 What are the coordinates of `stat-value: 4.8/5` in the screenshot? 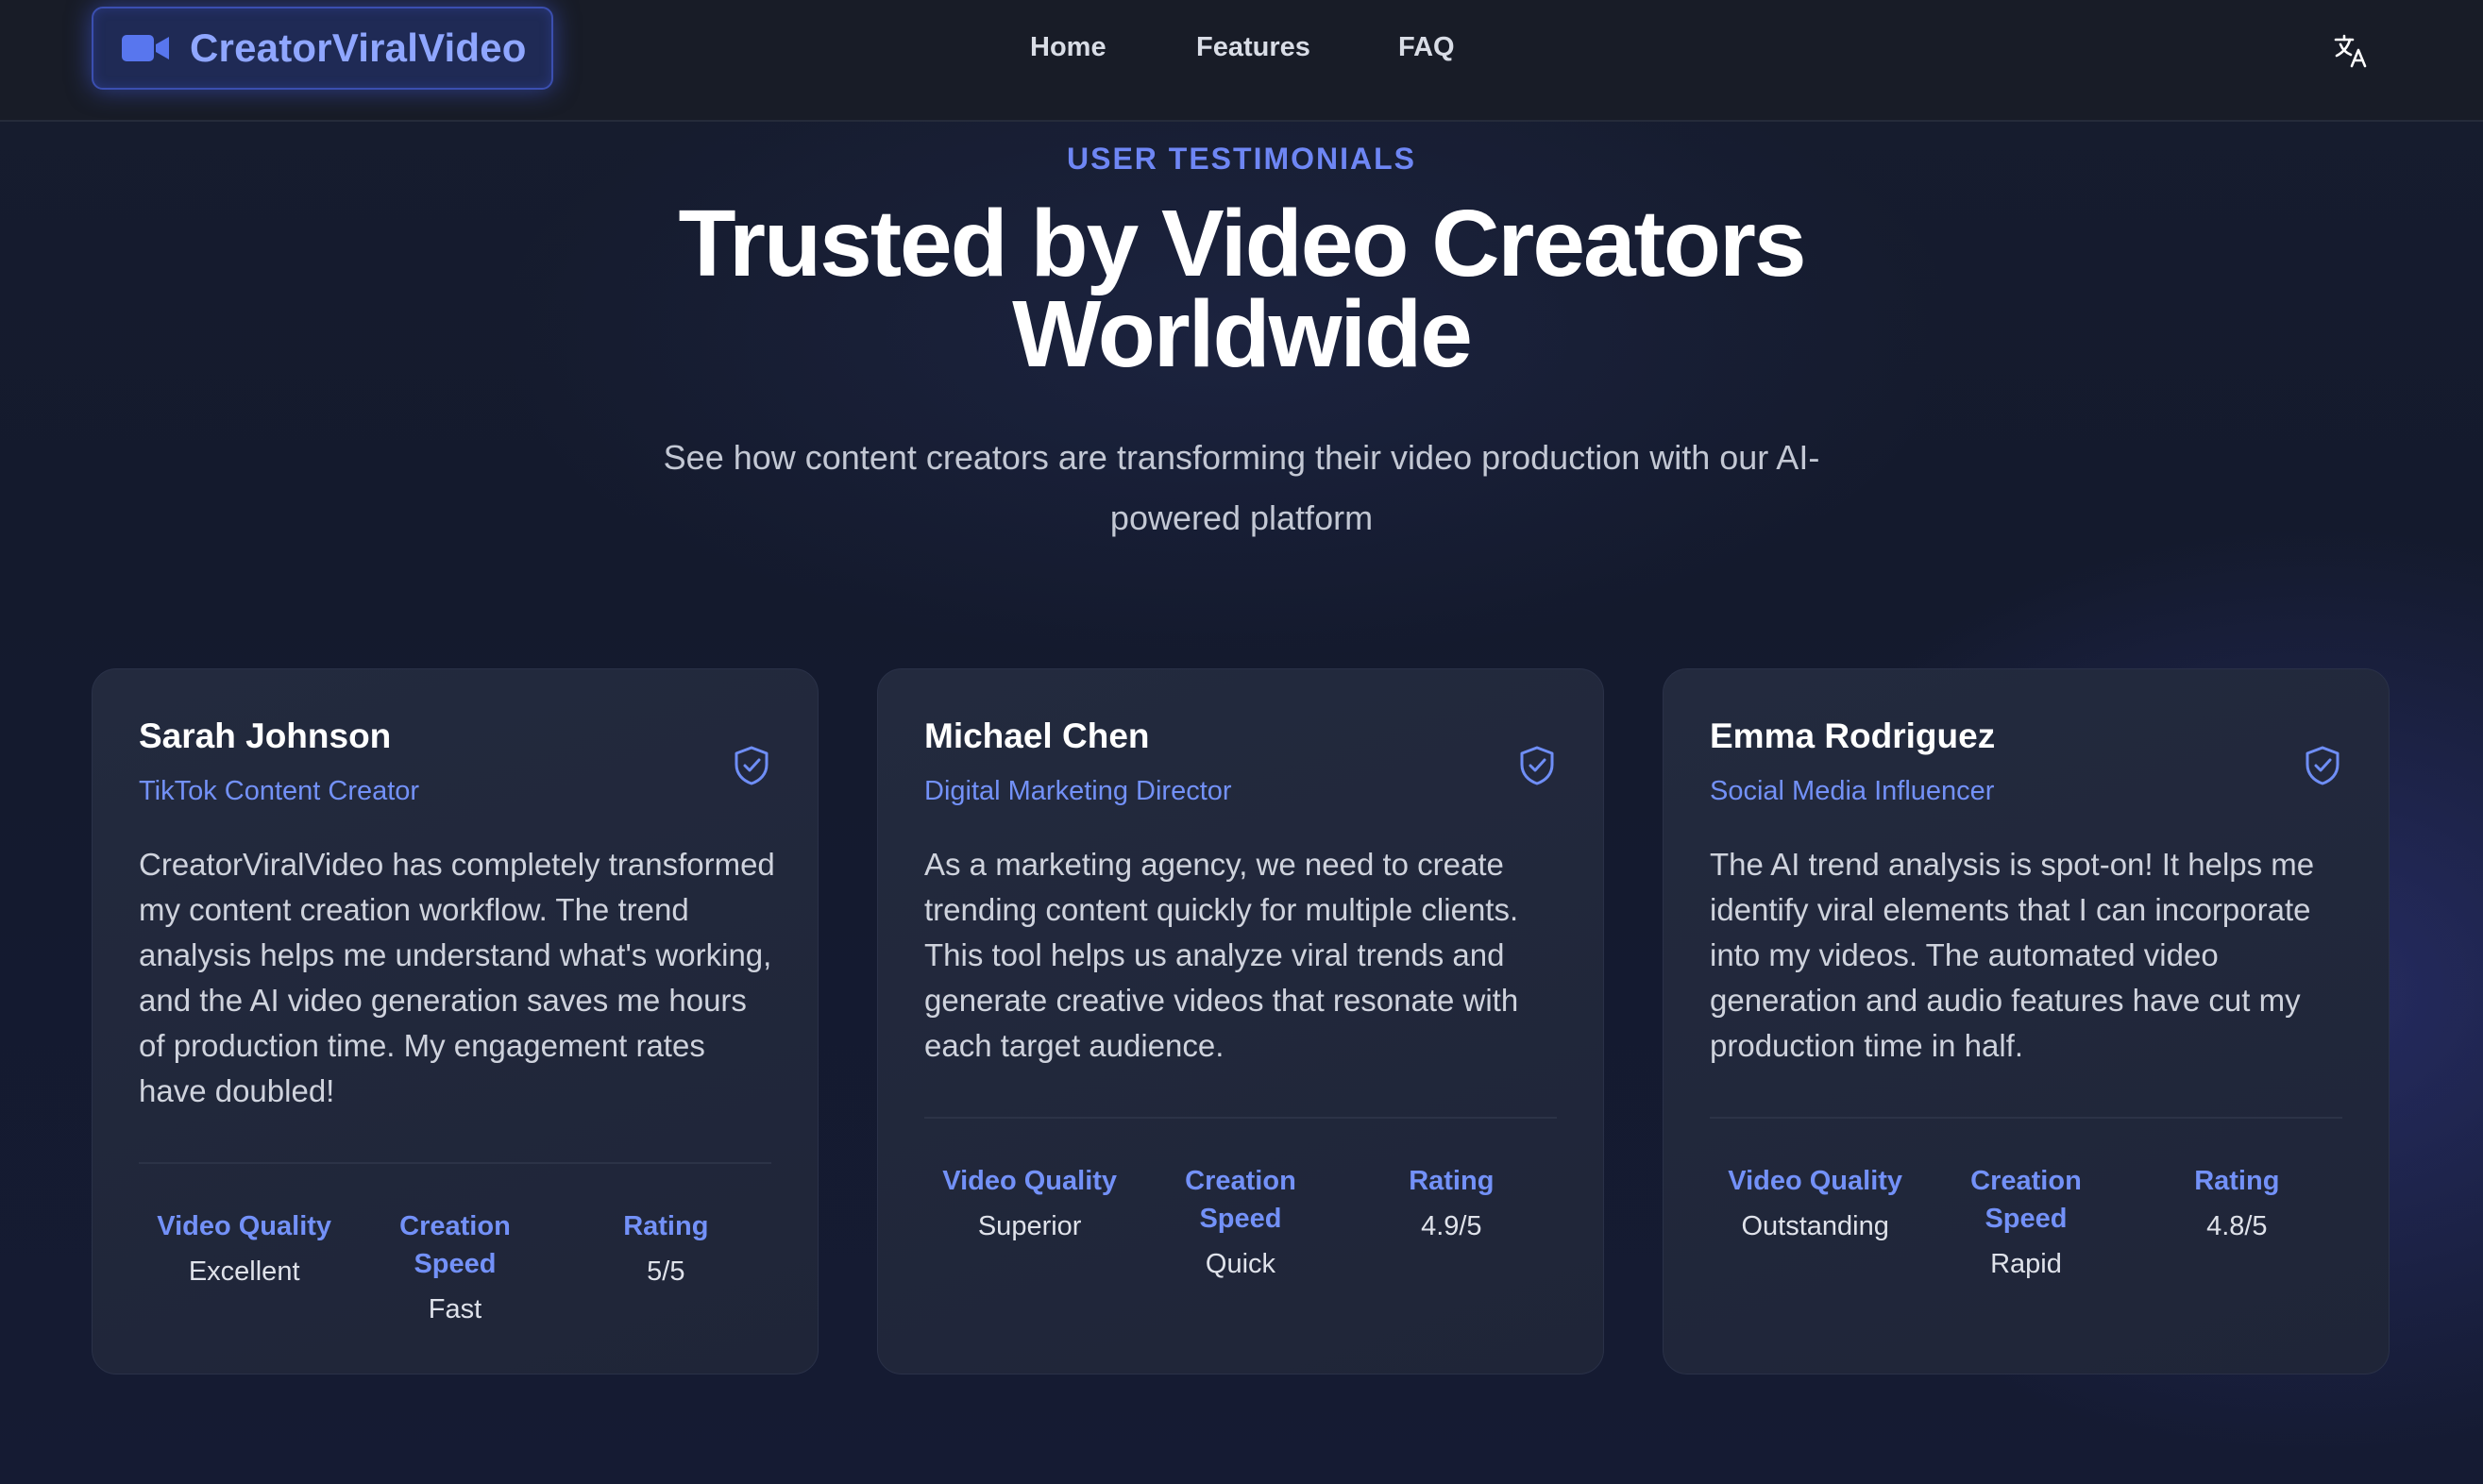 It's located at (2237, 1226).